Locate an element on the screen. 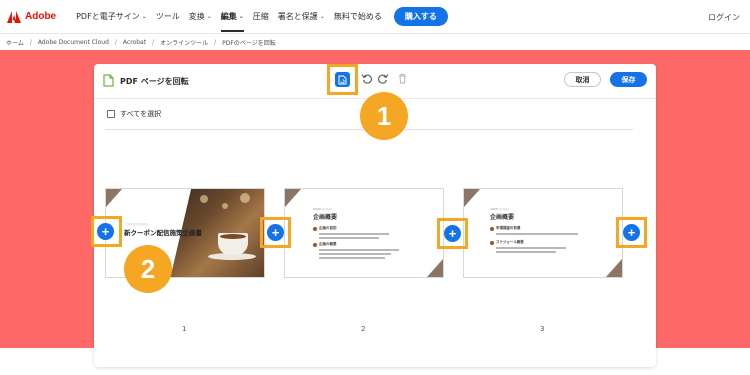 This screenshot has width=750, height=375. nav-item-label: ツール is located at coordinates (167, 16).